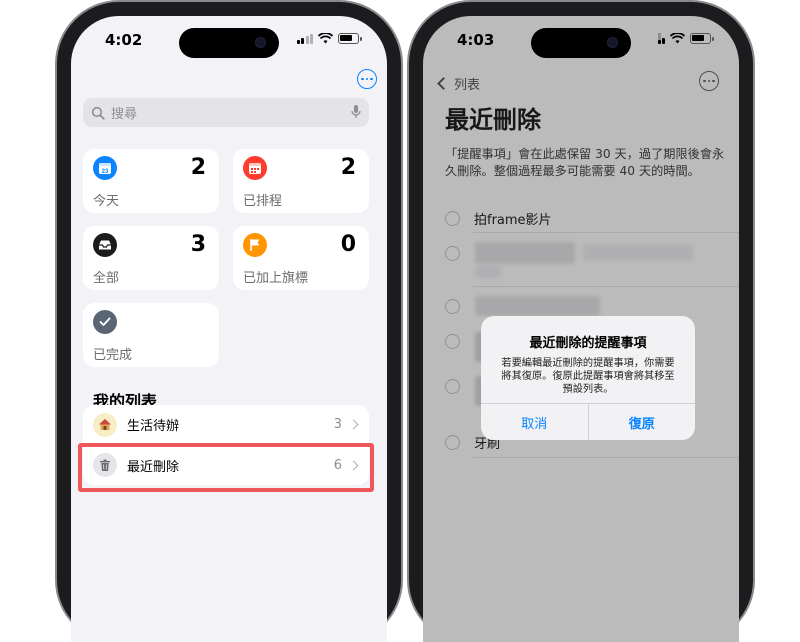 The width and height of the screenshot is (800, 642). What do you see at coordinates (151, 335) in the screenshot?
I see `smart-list-completed: 已完成` at bounding box center [151, 335].